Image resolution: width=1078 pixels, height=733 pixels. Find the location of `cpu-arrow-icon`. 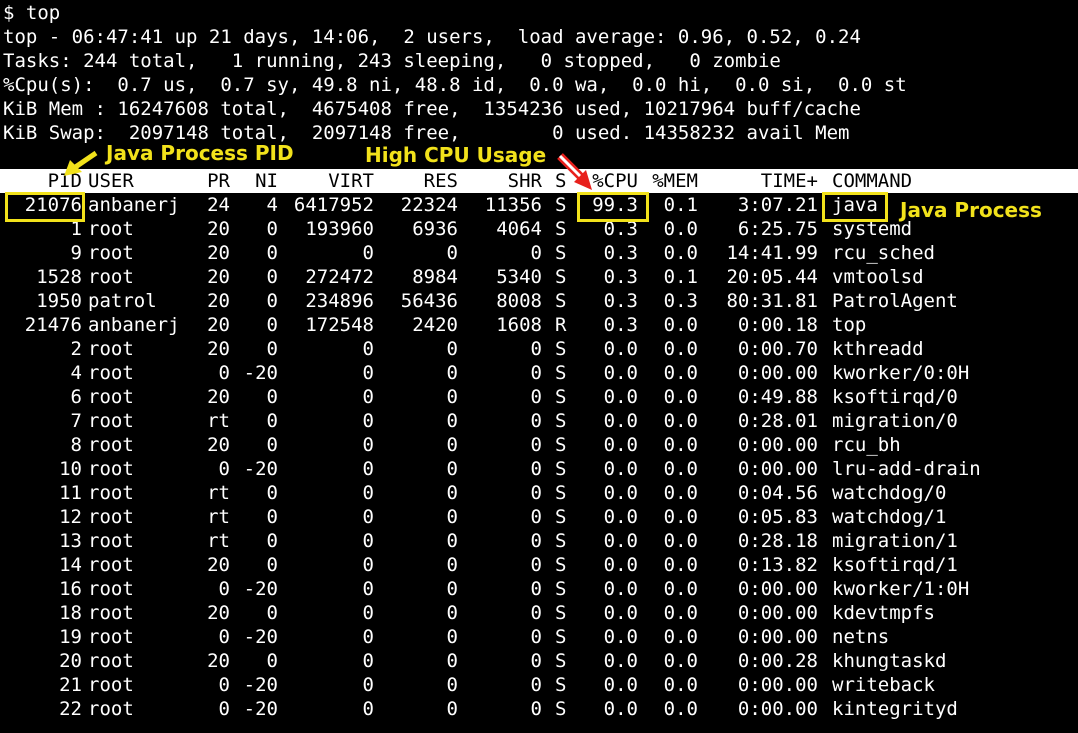

cpu-arrow-icon is located at coordinates (574, 171).